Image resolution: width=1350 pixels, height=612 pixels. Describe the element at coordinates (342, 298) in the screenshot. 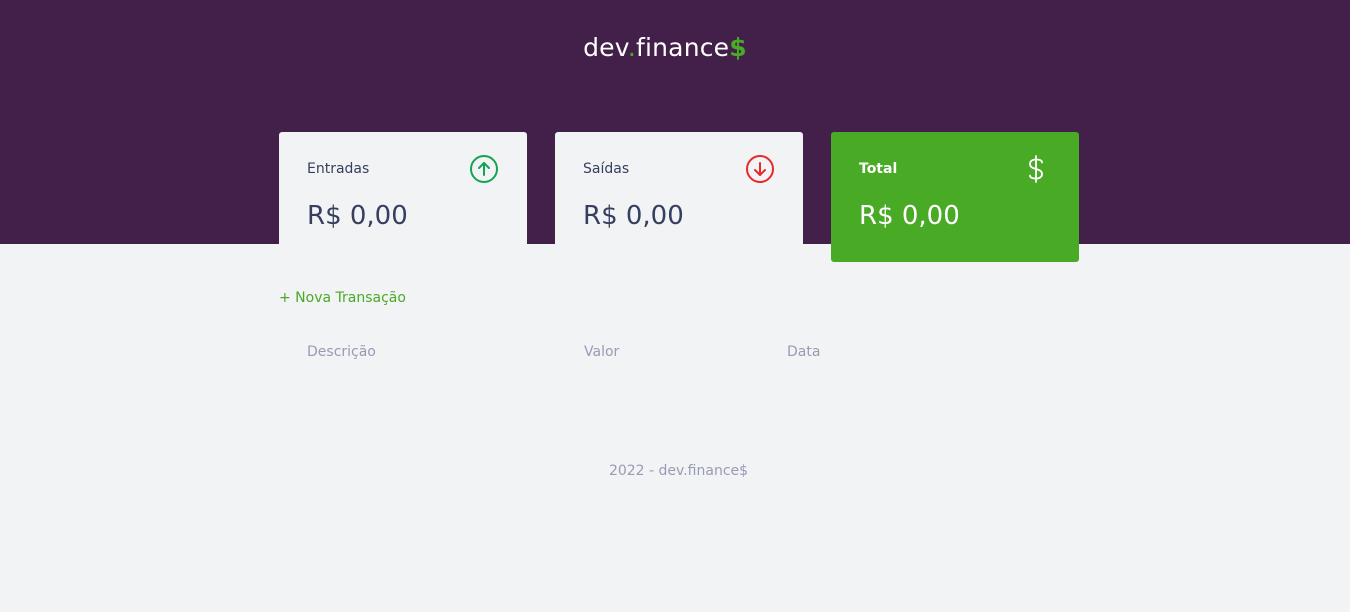

I see `new-transaction-button: + Nova Transação` at that location.